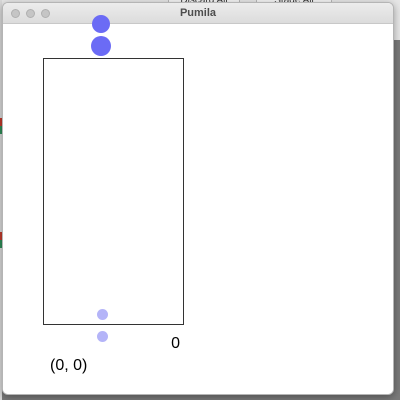 The width and height of the screenshot is (400, 400). I want to click on falling-piece-top, so click(101, 24).